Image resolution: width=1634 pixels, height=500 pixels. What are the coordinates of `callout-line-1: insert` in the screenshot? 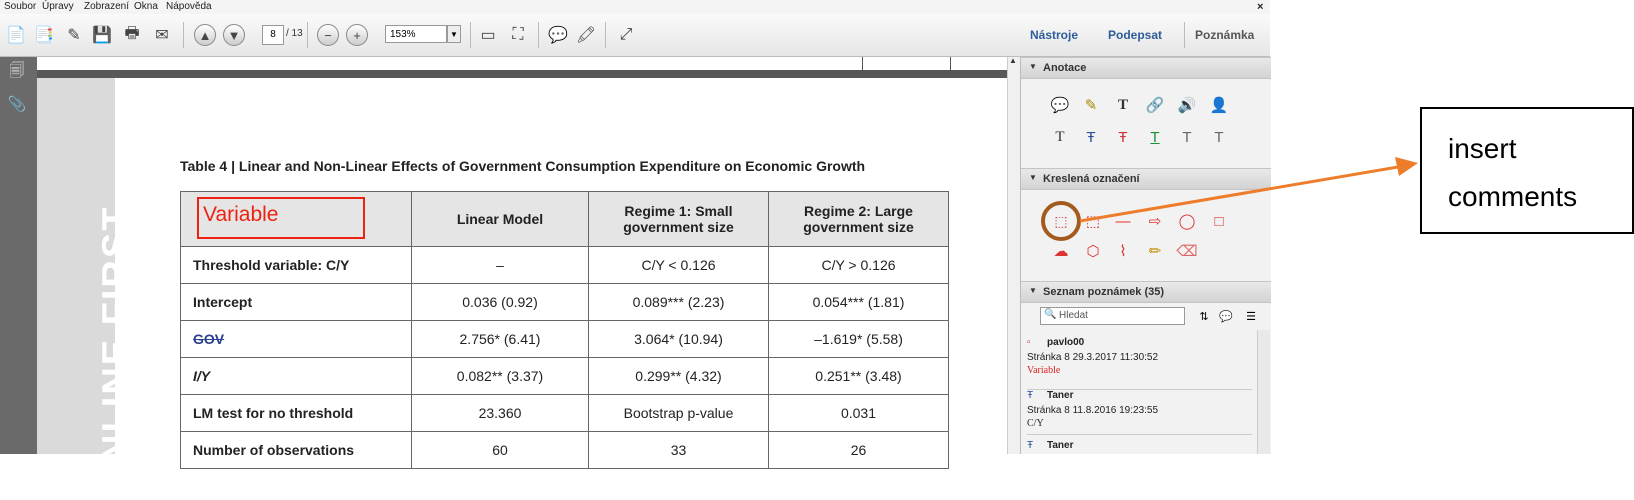 It's located at (1482, 148).